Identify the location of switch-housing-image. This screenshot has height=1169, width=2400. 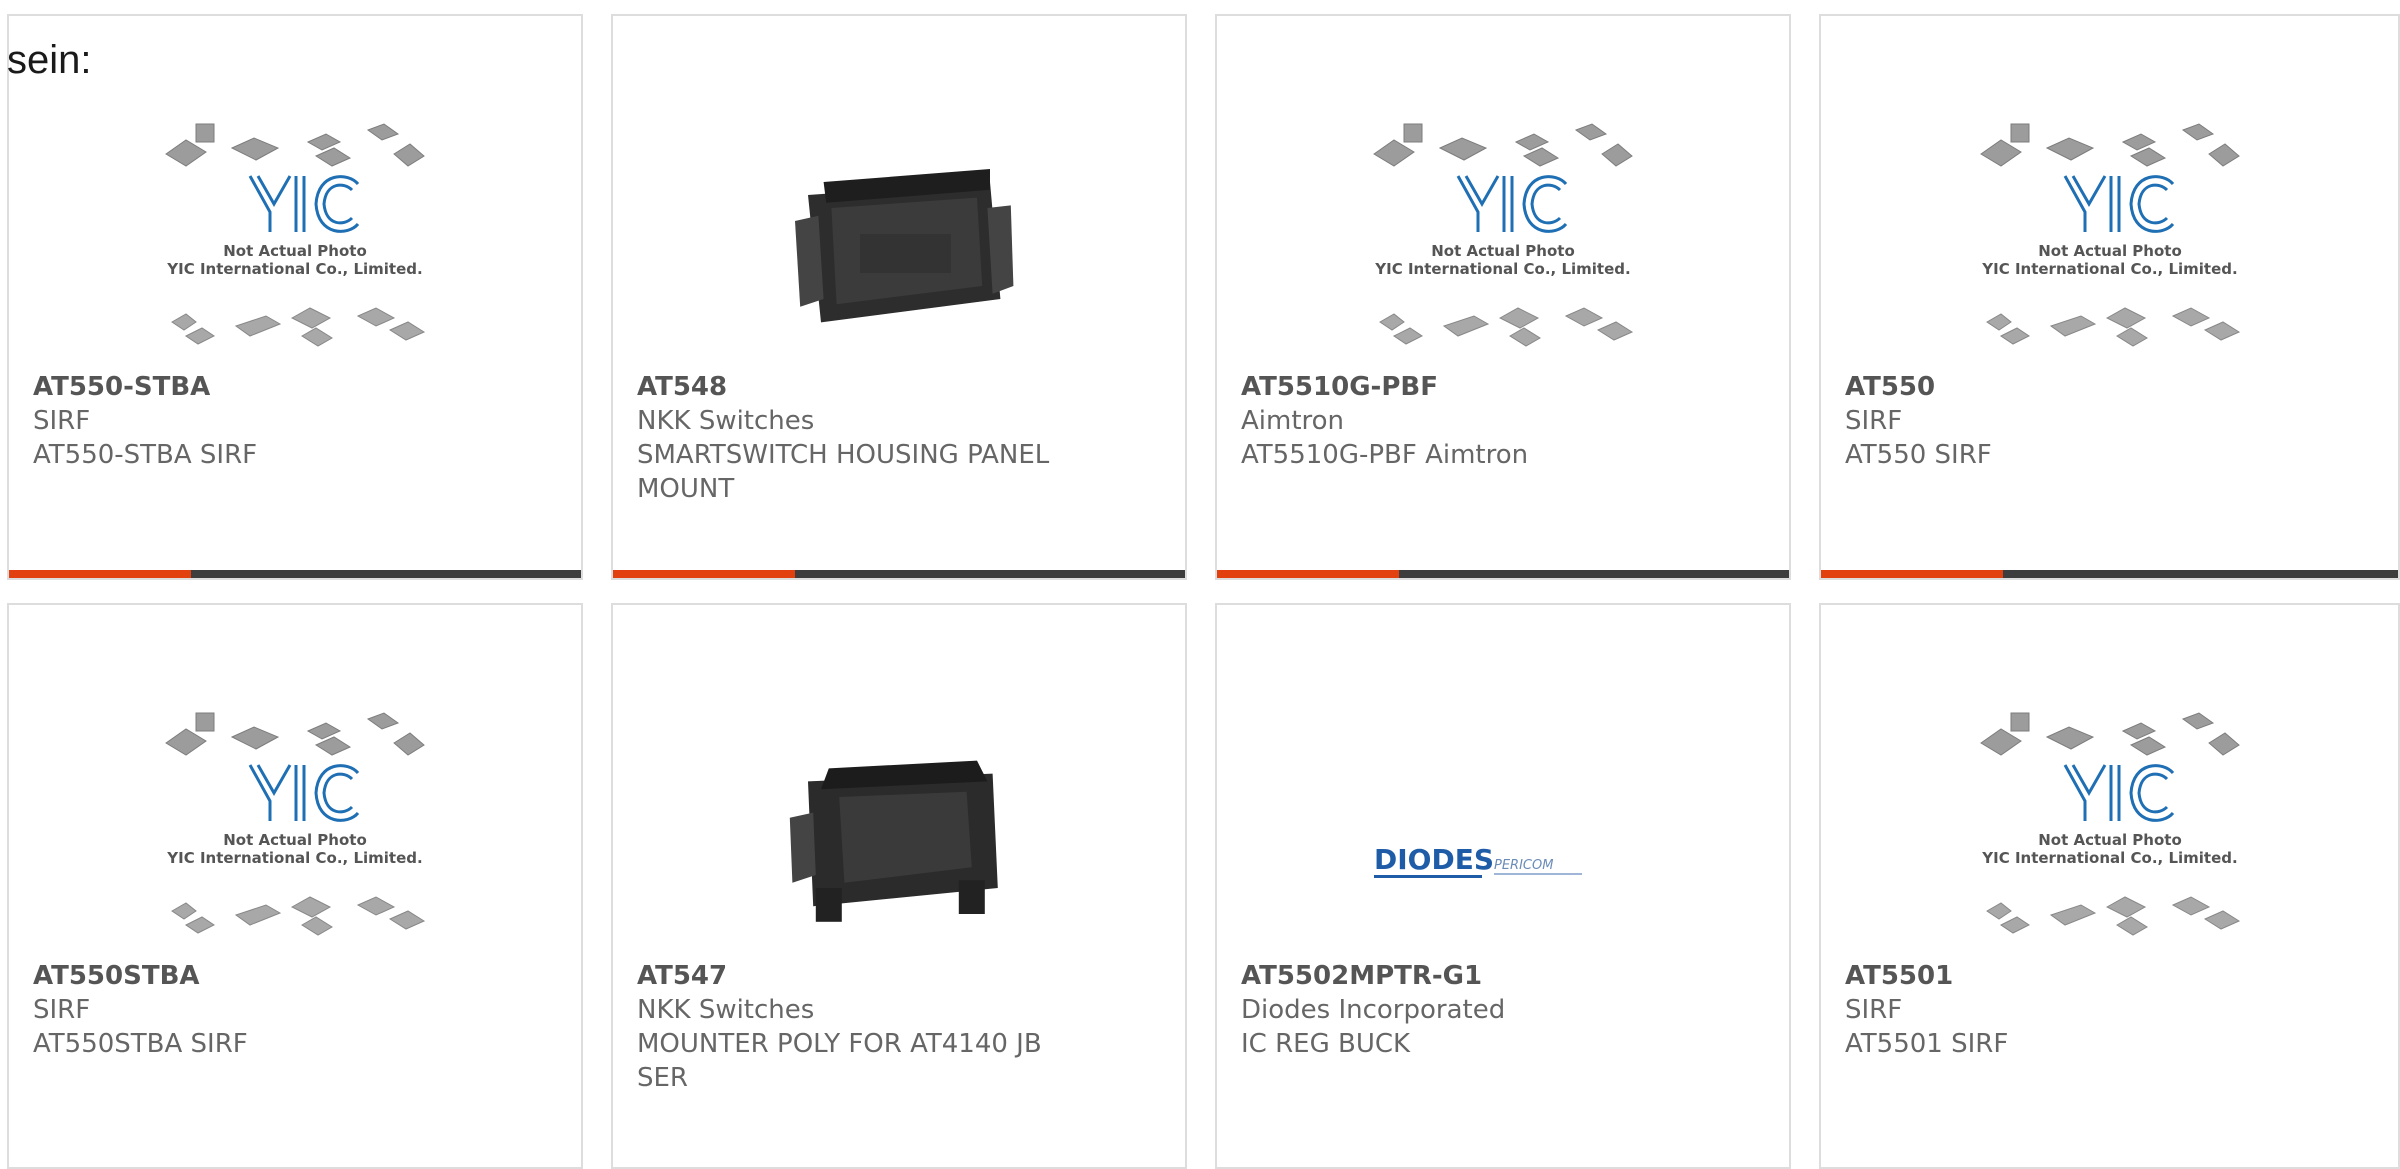
(899, 234).